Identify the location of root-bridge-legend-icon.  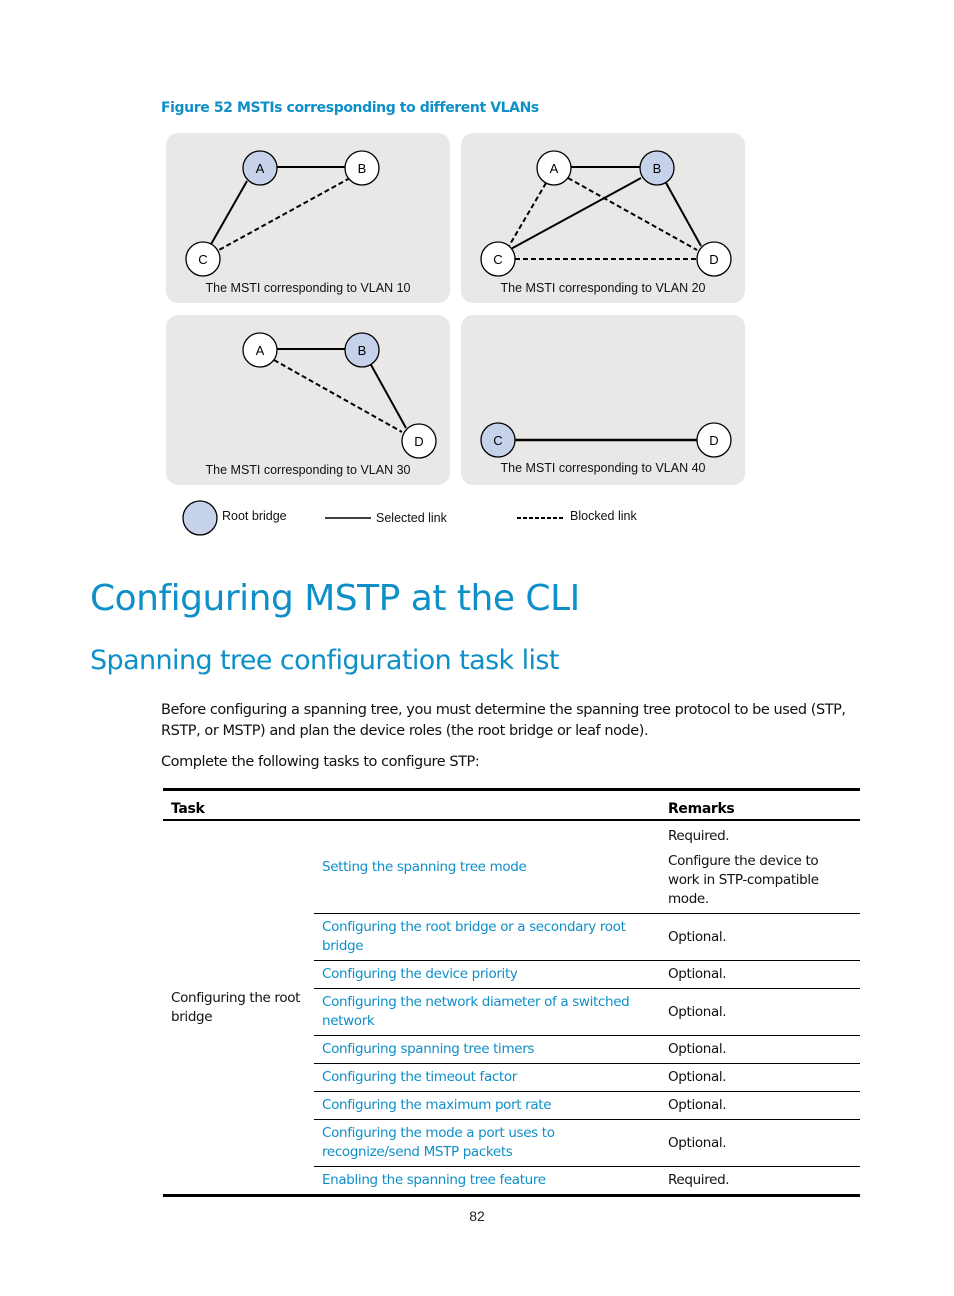
(200, 518).